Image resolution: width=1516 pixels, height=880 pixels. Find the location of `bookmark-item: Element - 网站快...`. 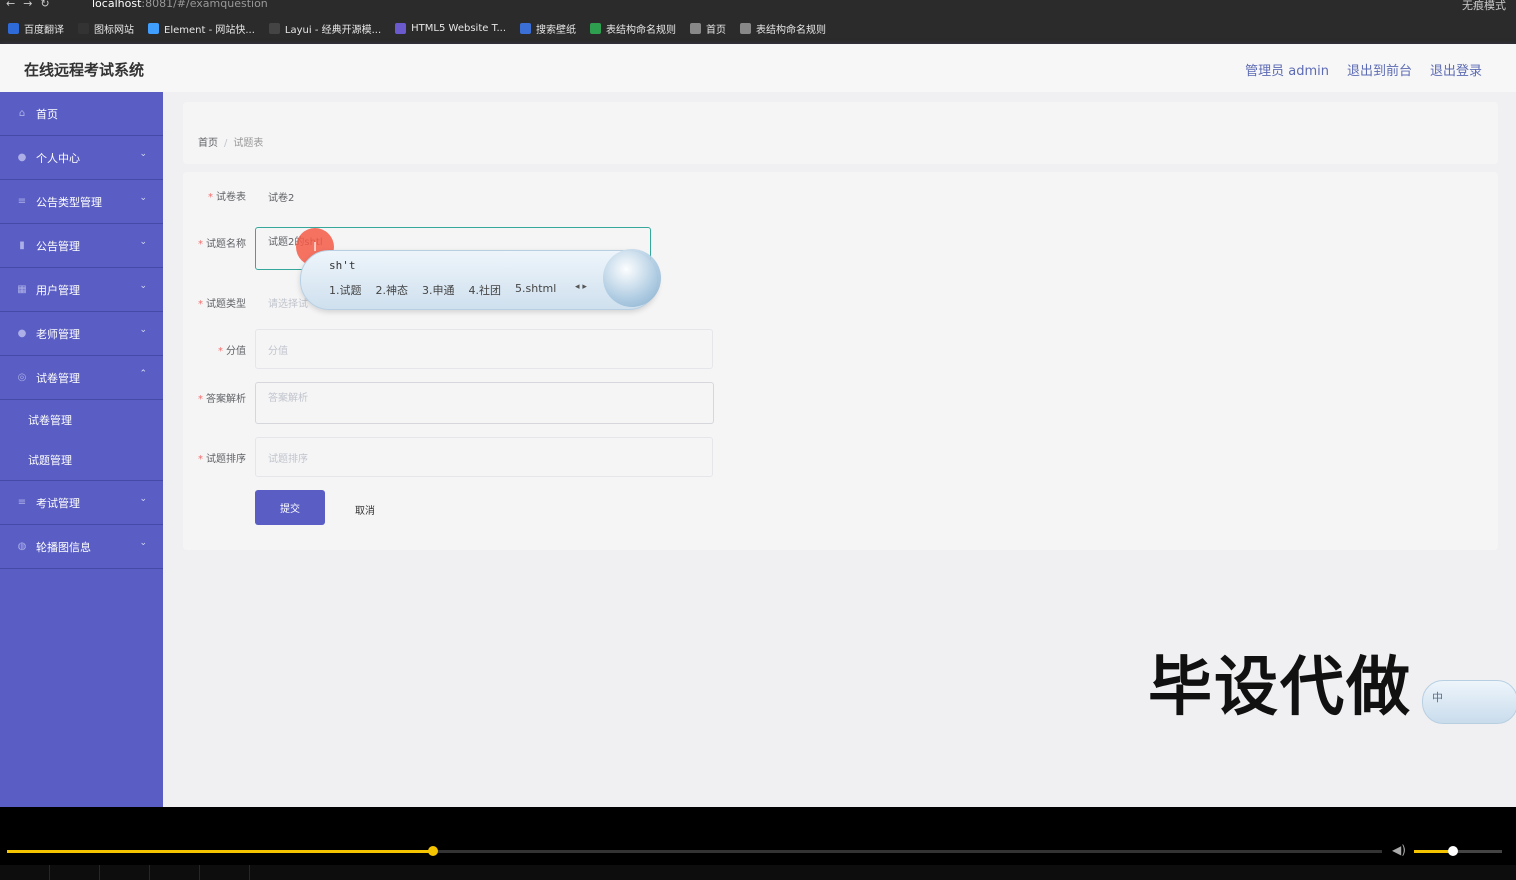

bookmark-item: Element - 网站快... is located at coordinates (201, 28).